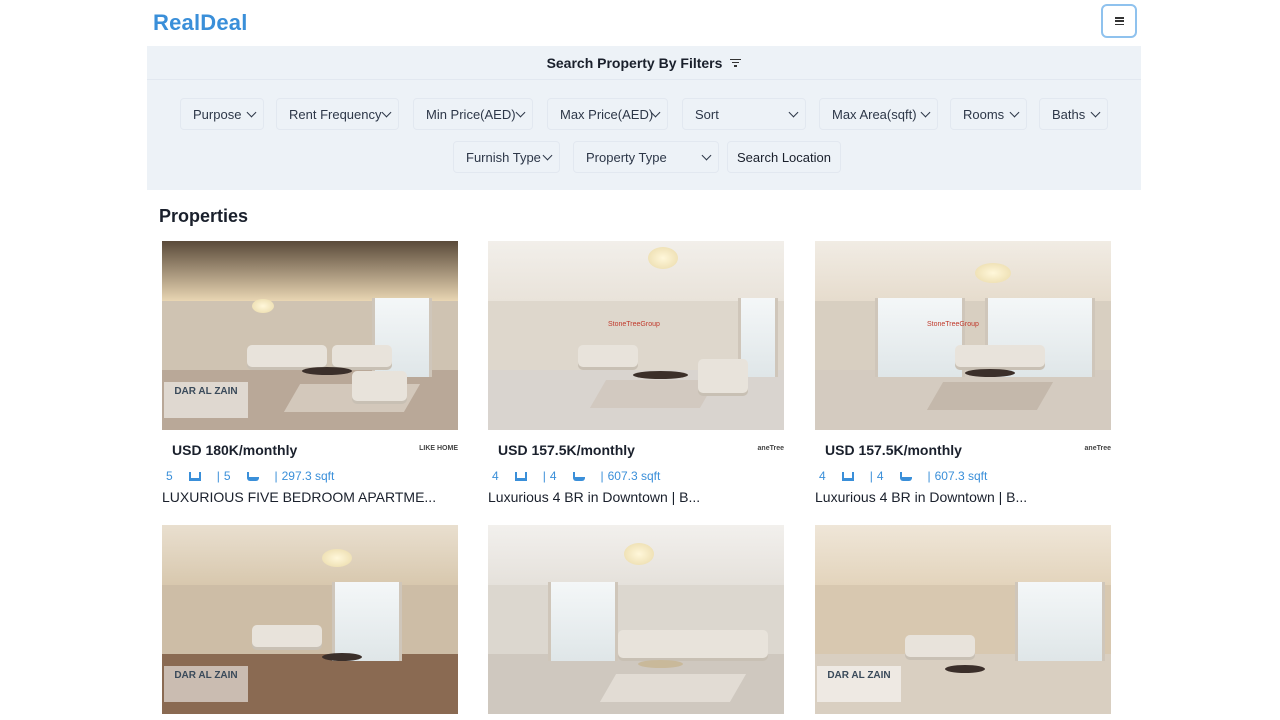 This screenshot has width=1280, height=720. I want to click on baths-select: Baths, so click(1073, 114).